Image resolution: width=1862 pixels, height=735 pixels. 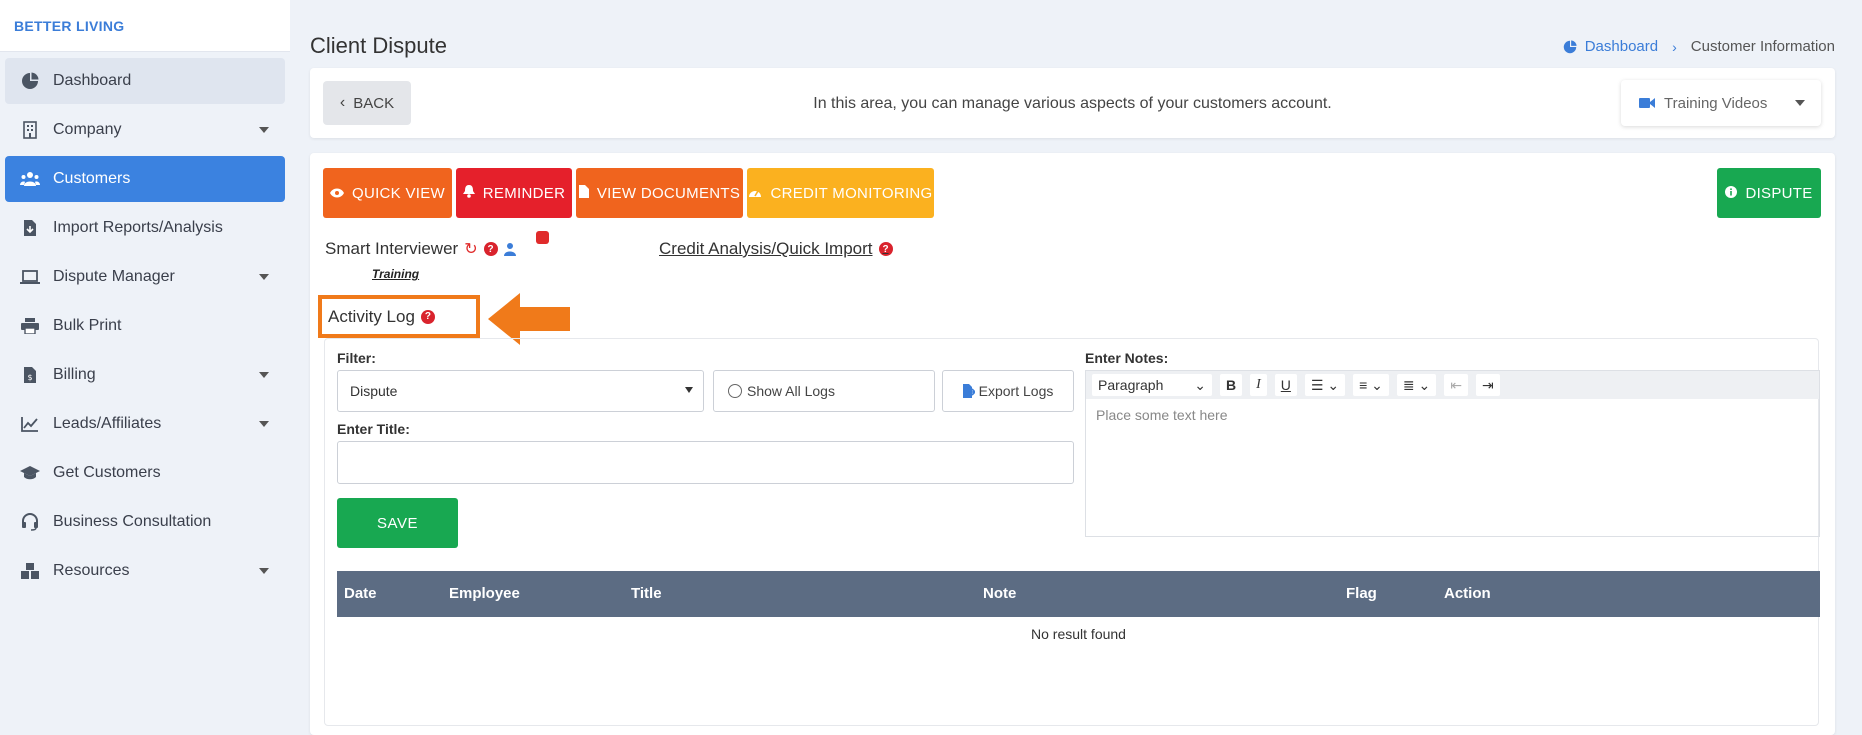 I want to click on notes-label: Enter Notes:, so click(x=1127, y=358).